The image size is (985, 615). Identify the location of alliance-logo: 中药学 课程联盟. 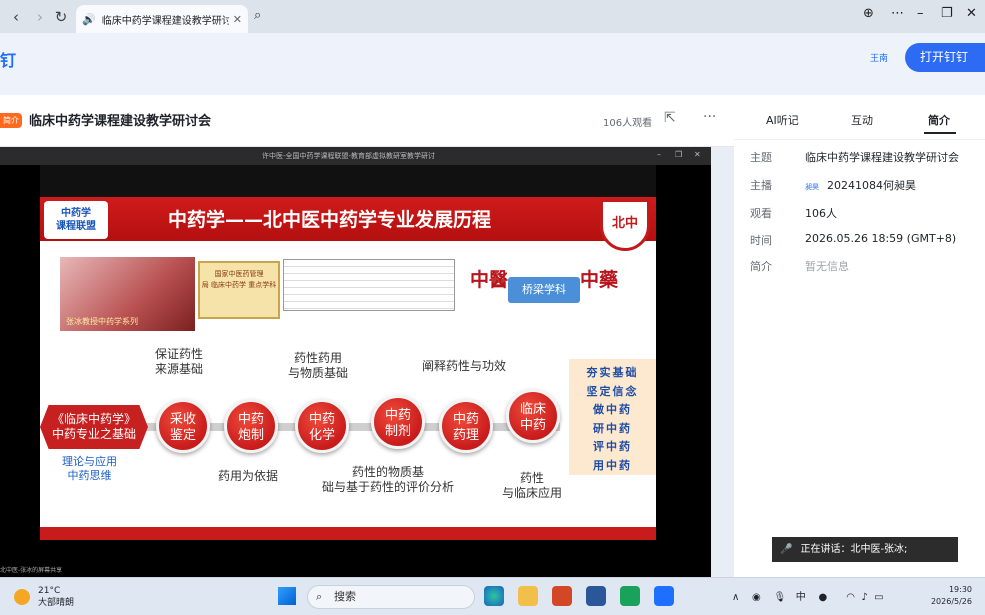
(76, 220).